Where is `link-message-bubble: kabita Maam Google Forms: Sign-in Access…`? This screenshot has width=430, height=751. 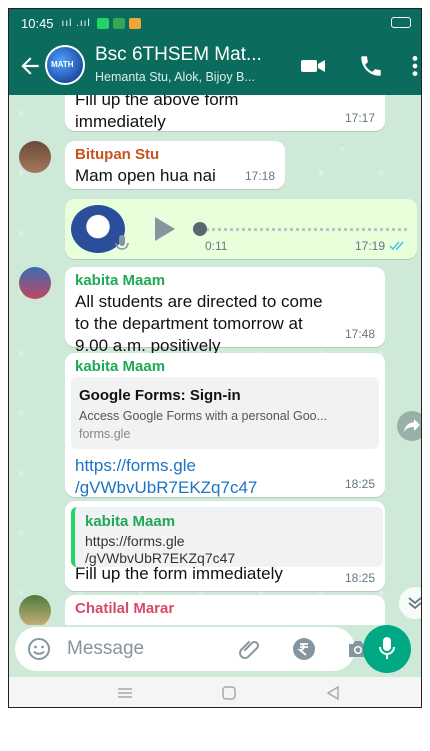 link-message-bubble: kabita Maam Google Forms: Sign-in Access… is located at coordinates (225, 425).